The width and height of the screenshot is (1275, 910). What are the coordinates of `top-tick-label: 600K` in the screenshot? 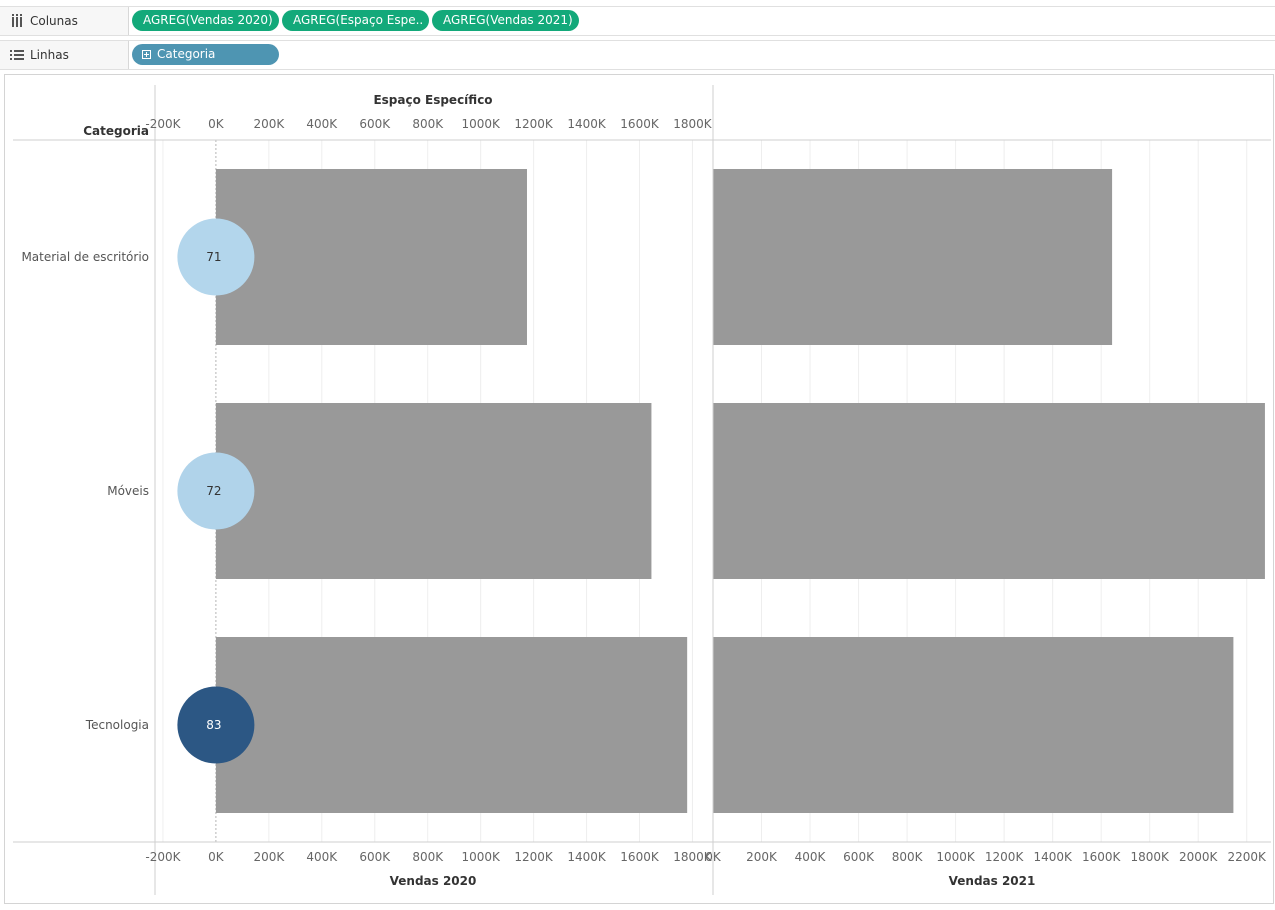 It's located at (375, 124).